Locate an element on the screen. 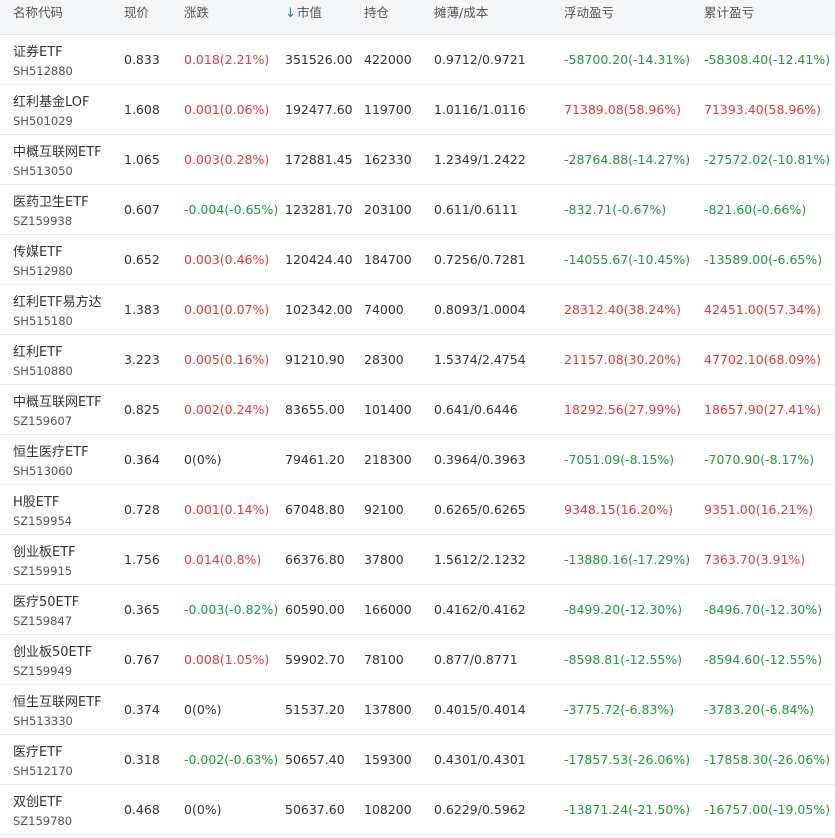 The width and height of the screenshot is (835, 838). fund-name: 红利ETF is located at coordinates (38, 350).